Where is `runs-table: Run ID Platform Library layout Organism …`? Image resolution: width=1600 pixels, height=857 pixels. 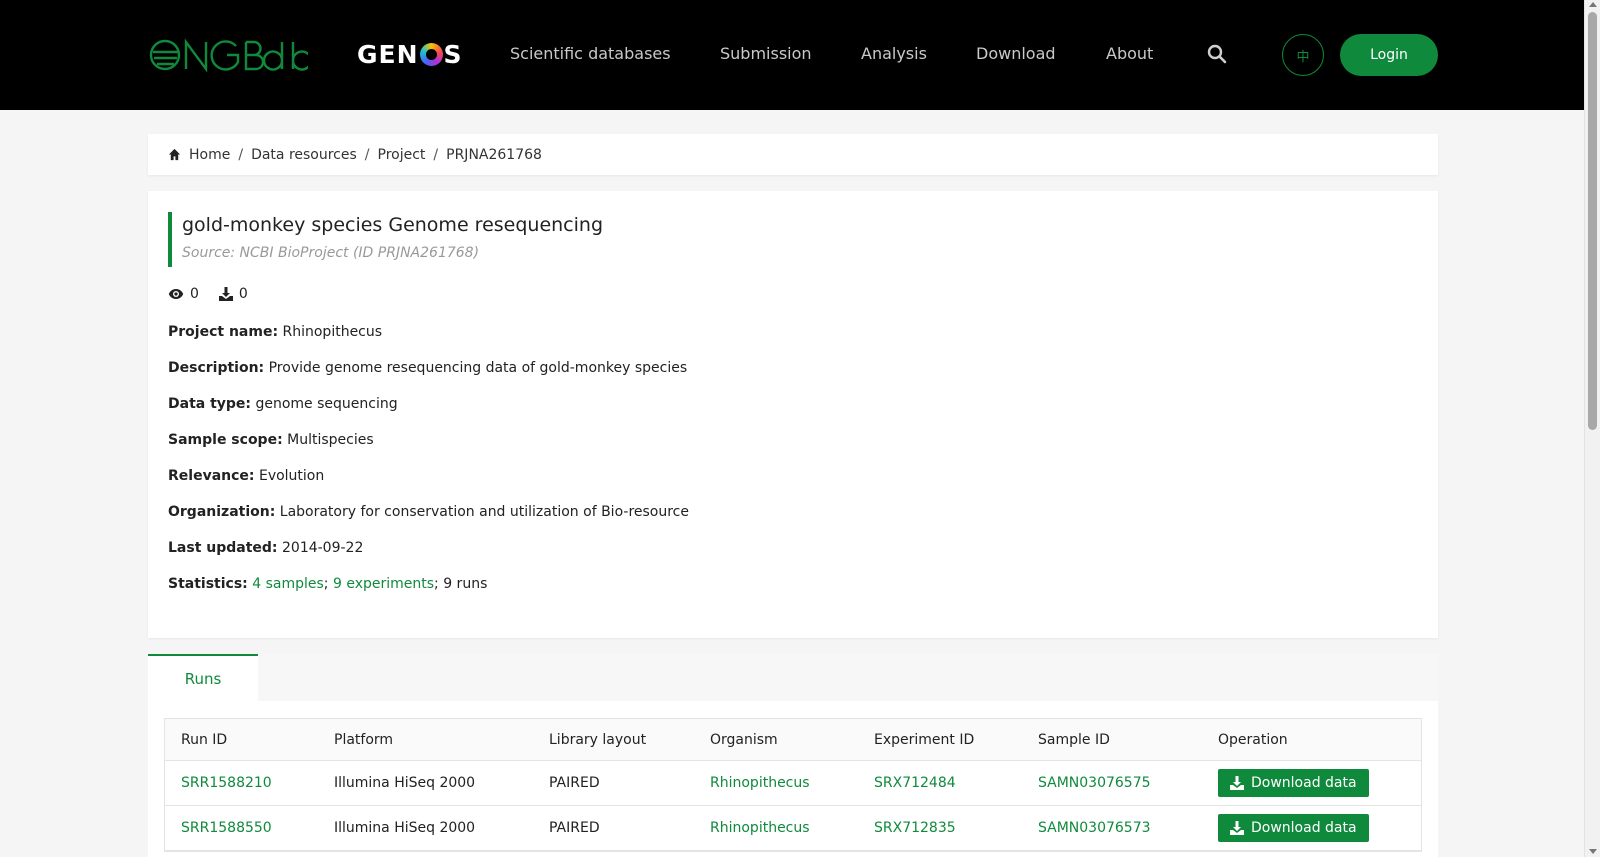
runs-table: Run ID Platform Library layout Organism … is located at coordinates (793, 785).